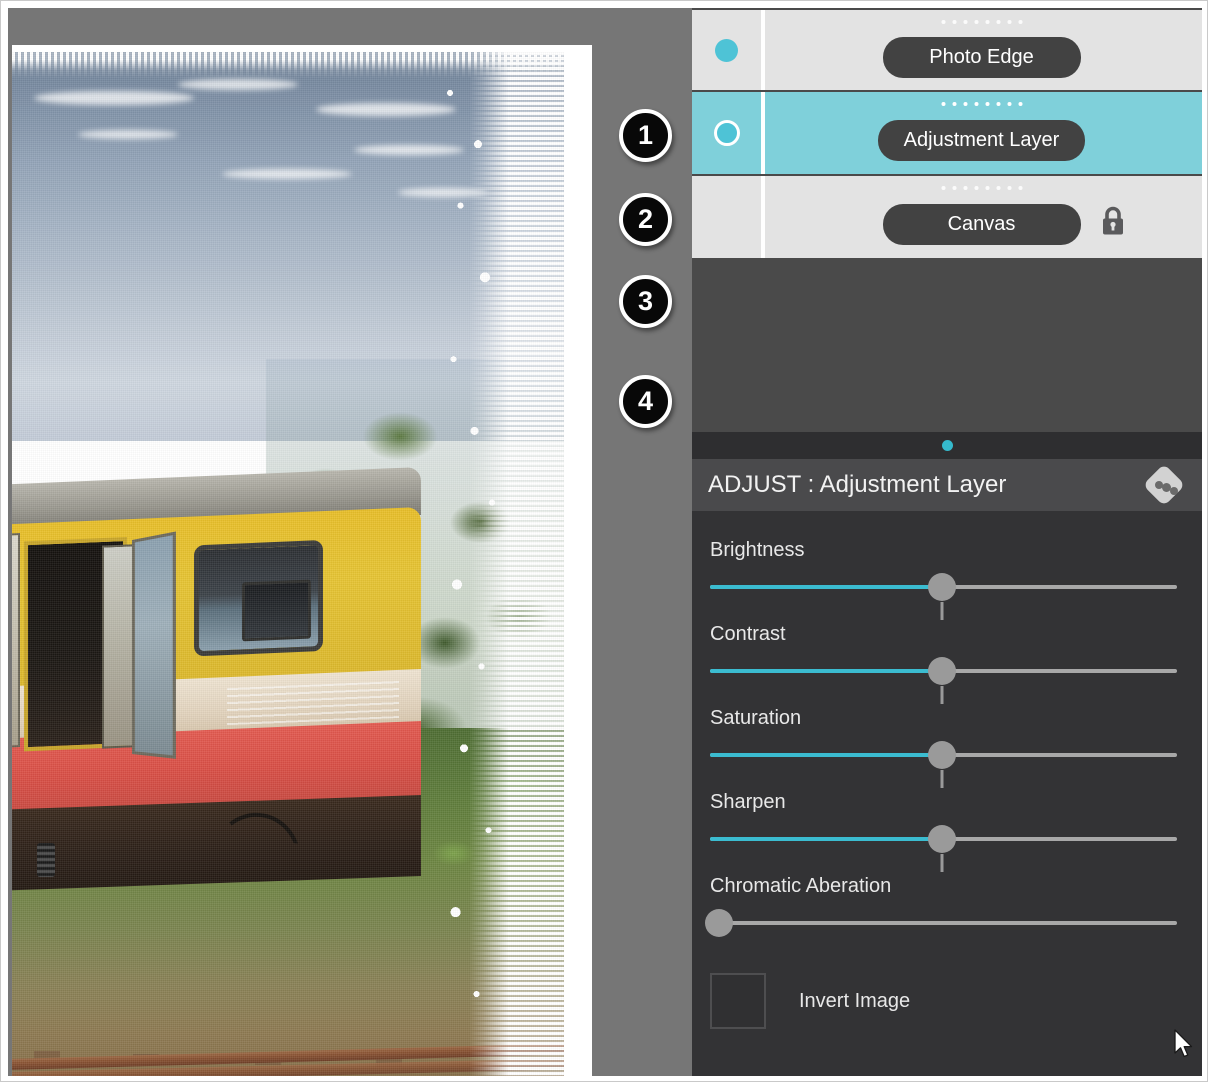 The height and width of the screenshot is (1082, 1208). I want to click on layer-visibility-toggle-photo-edge, so click(726, 50).